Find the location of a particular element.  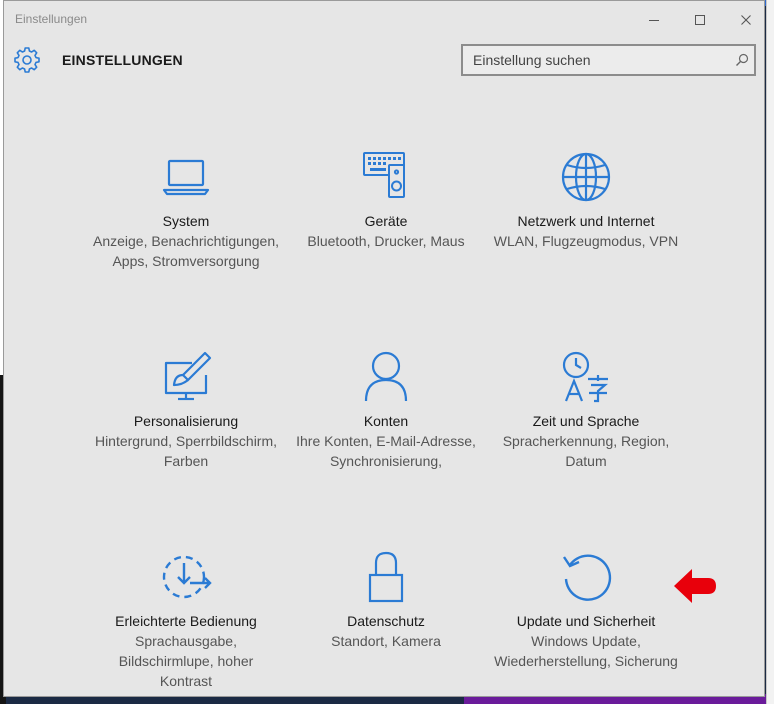

tile-description: Standort, Kamera is located at coordinates (386, 641).